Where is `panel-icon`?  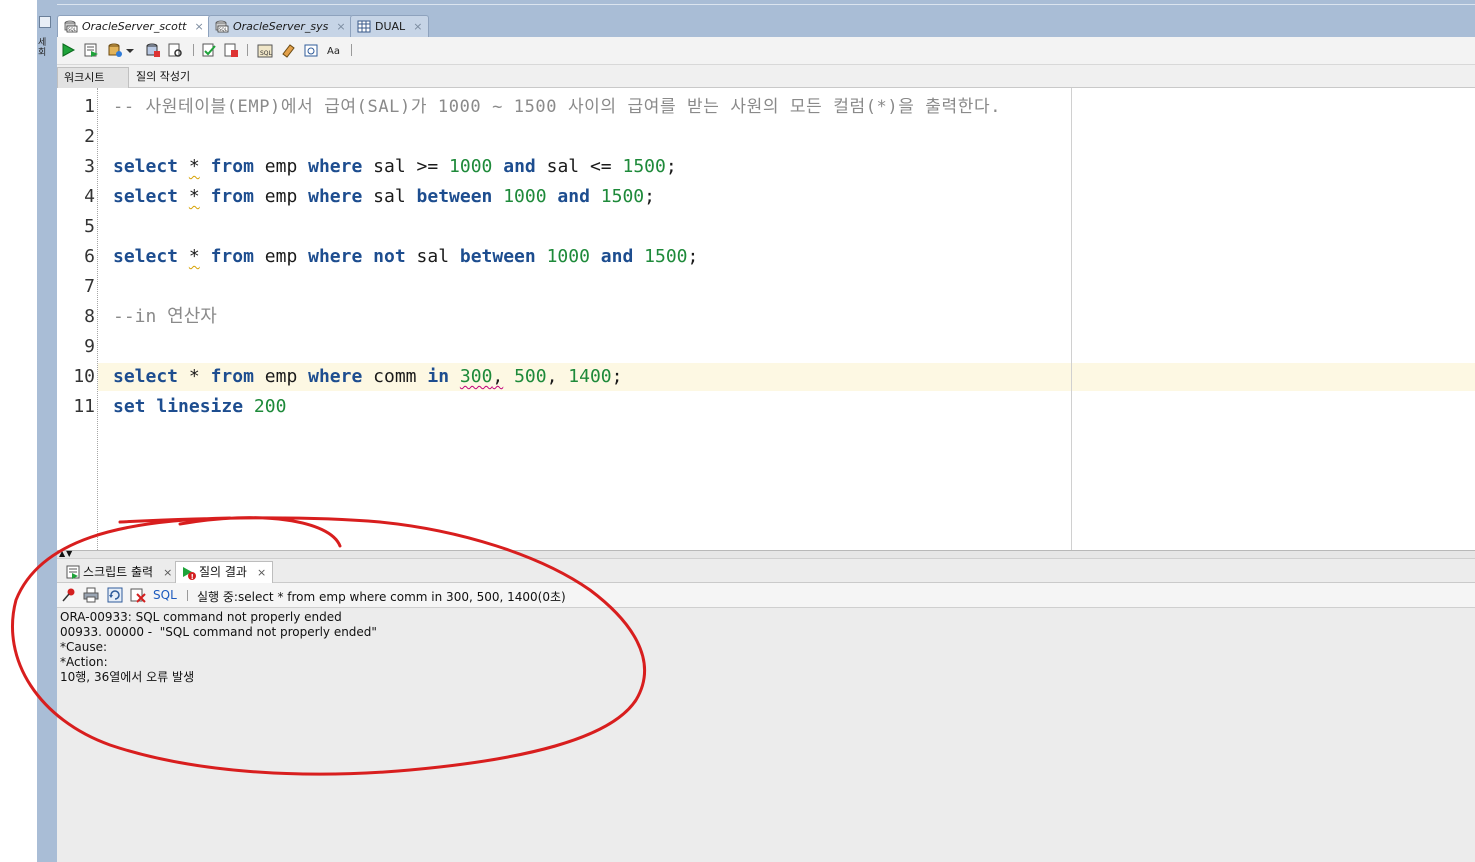
panel-icon is located at coordinates (45, 22).